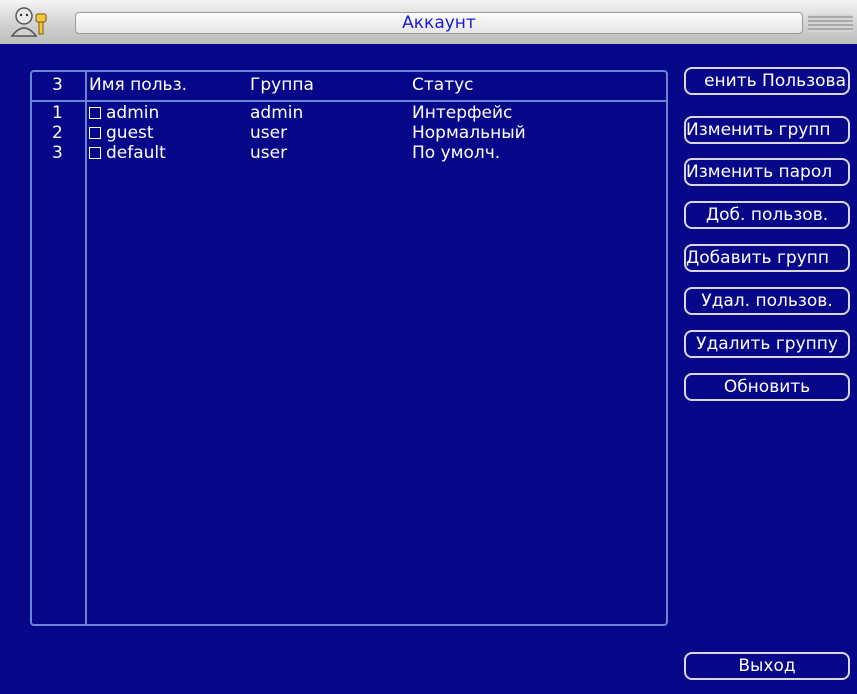 The width and height of the screenshot is (857, 694). Describe the element at coordinates (767, 344) in the screenshot. I see `delete-group-button: Удалить группу` at that location.